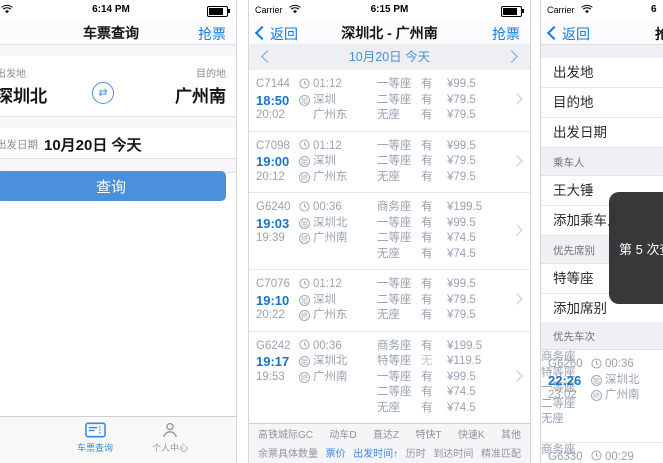 The image size is (663, 463). I want to click on train-number: G6260, so click(565, 364).